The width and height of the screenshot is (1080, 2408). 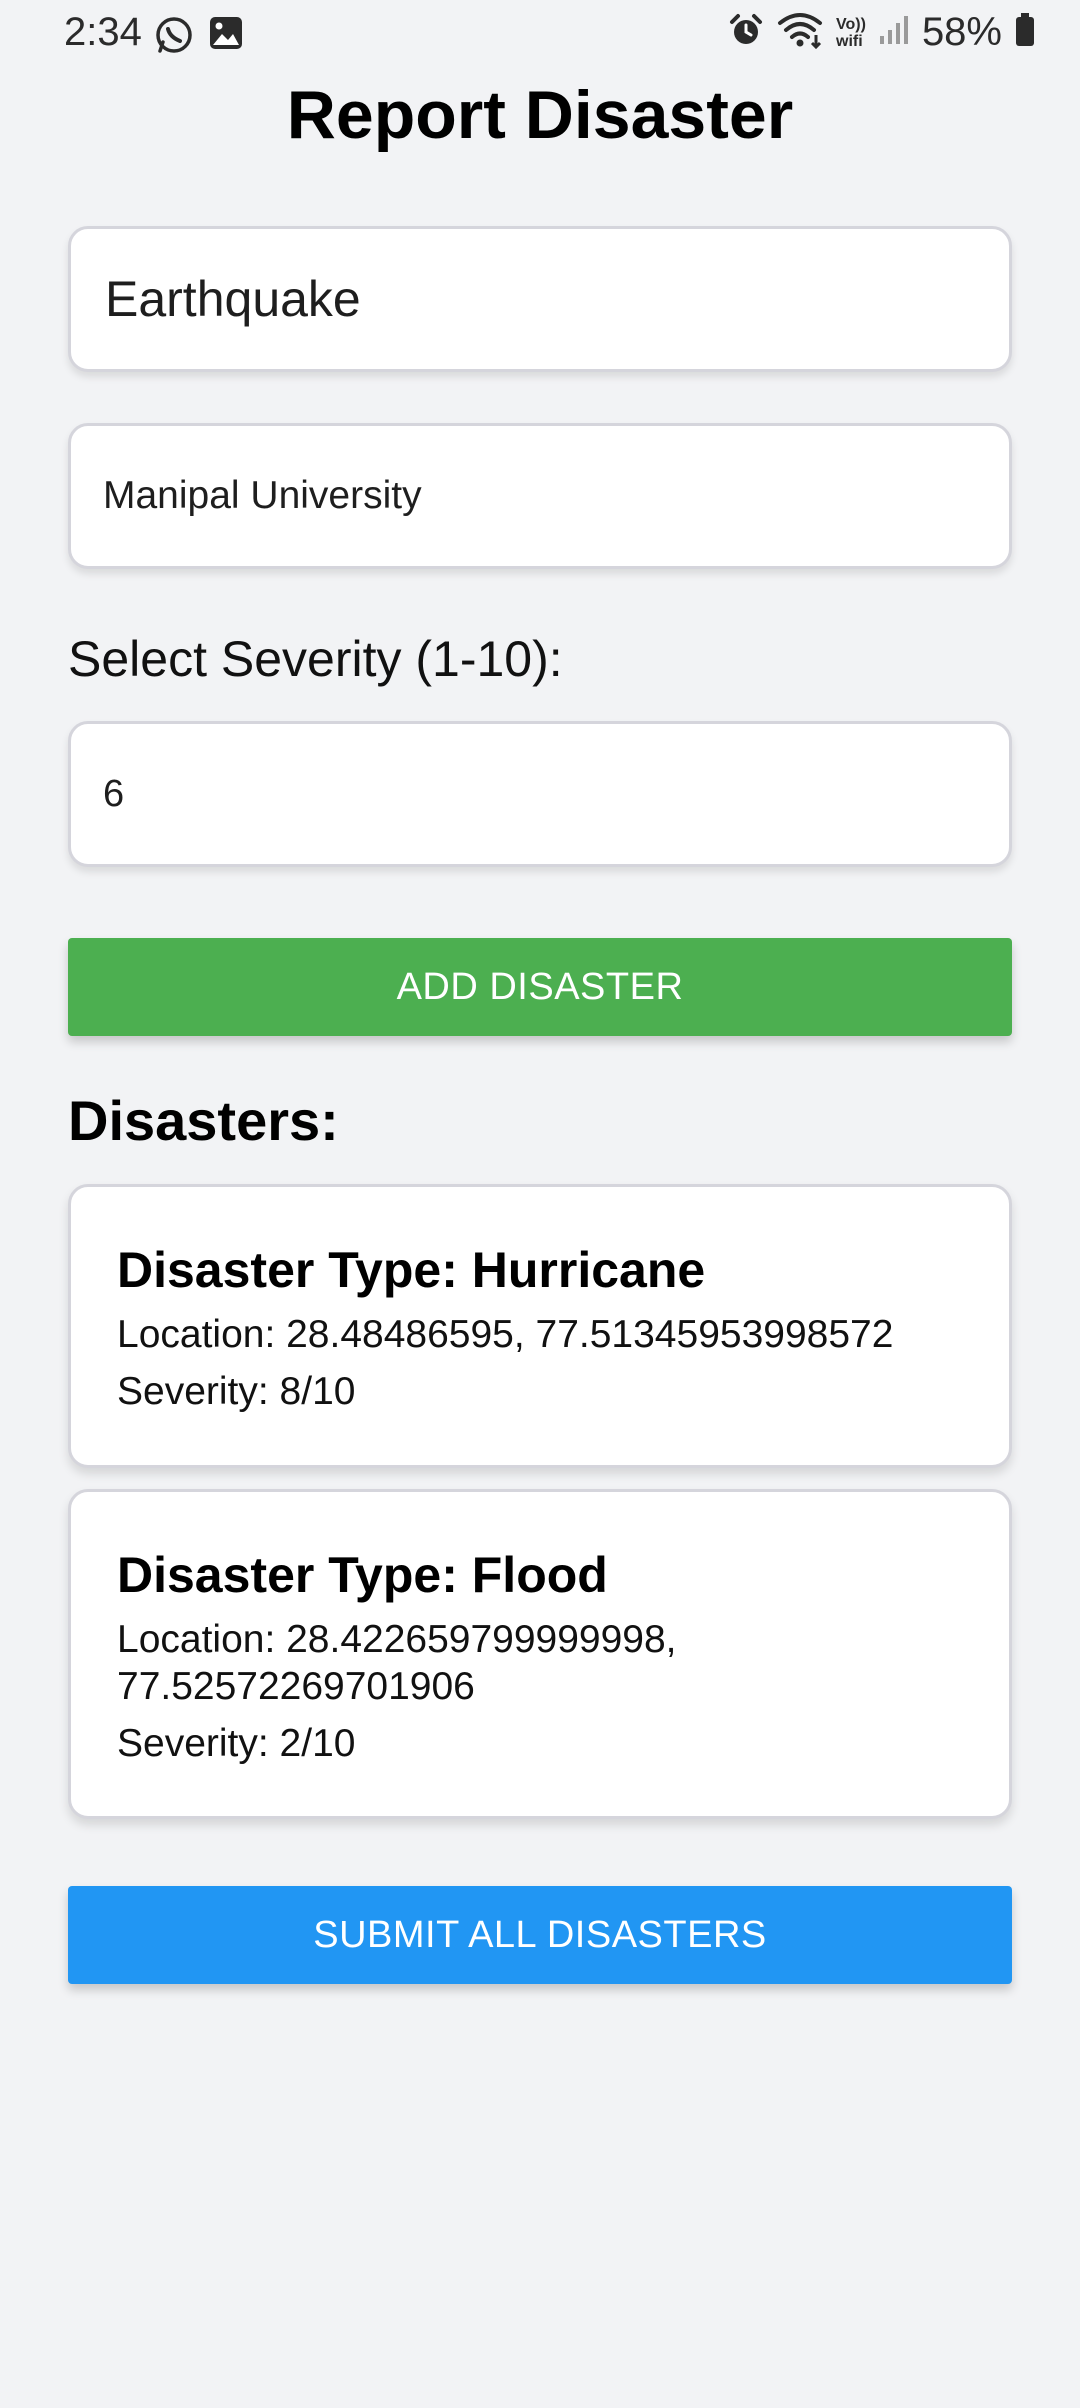 What do you see at coordinates (540, 299) in the screenshot?
I see `disaster-type-input: Earthquake` at bounding box center [540, 299].